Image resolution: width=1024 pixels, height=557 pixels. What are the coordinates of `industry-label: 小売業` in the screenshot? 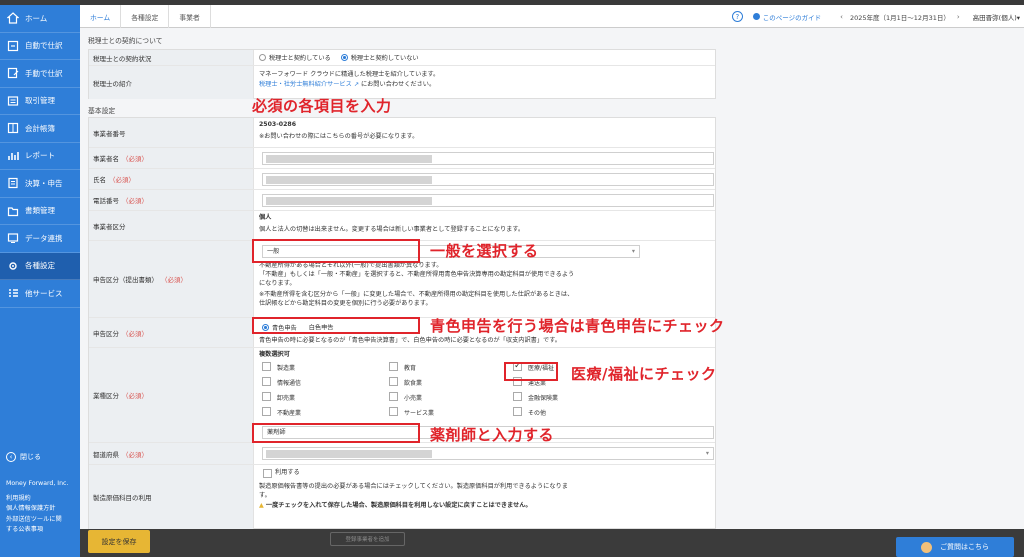 It's located at (413, 398).